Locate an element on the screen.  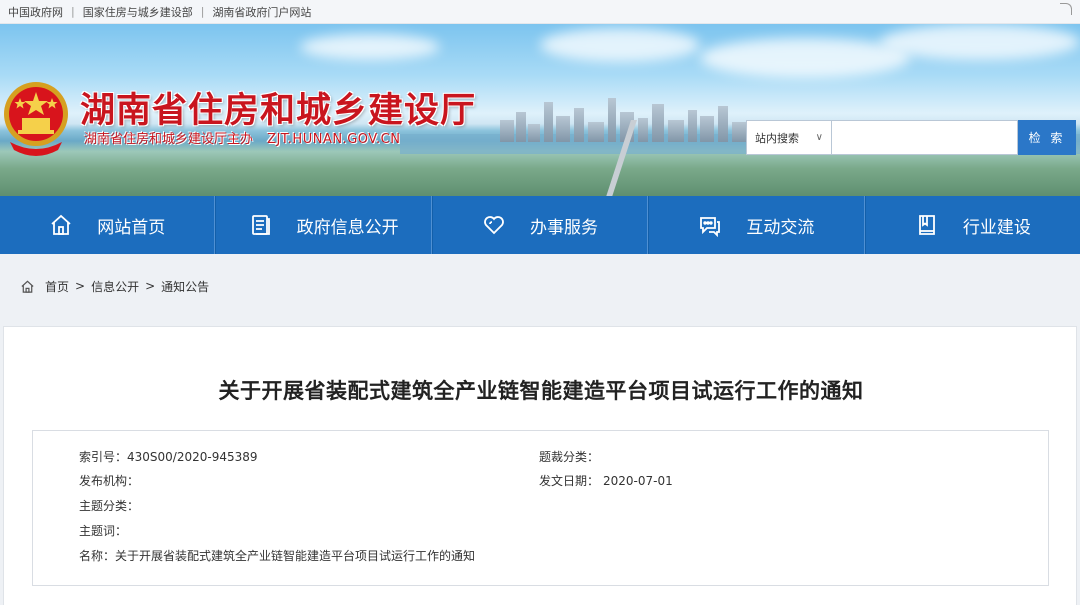
breadcrumb: 首页 > 信息公开 > 通知公告 is located at coordinates (540, 290).